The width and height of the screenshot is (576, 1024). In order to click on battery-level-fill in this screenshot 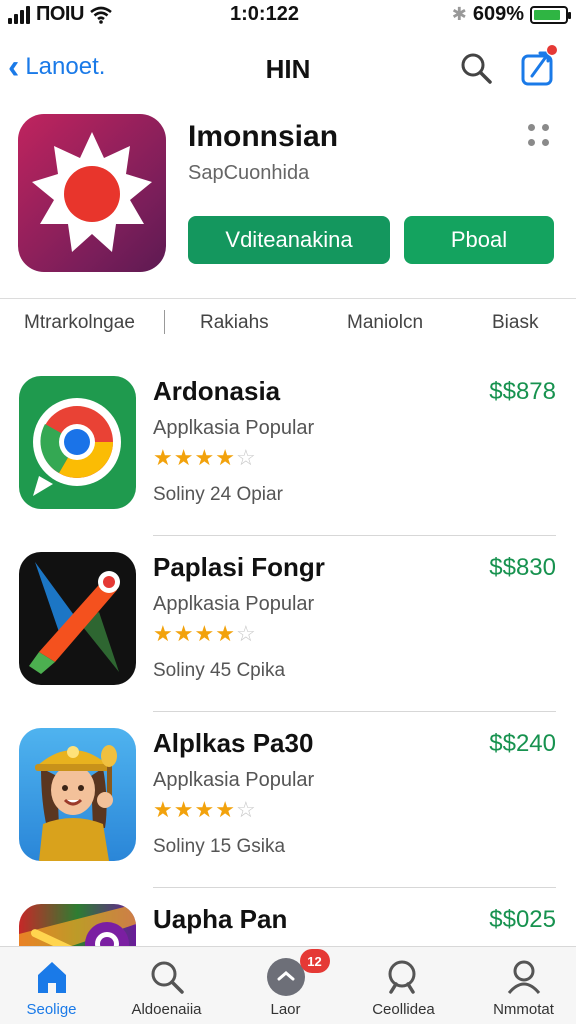, I will do `click(547, 14)`.